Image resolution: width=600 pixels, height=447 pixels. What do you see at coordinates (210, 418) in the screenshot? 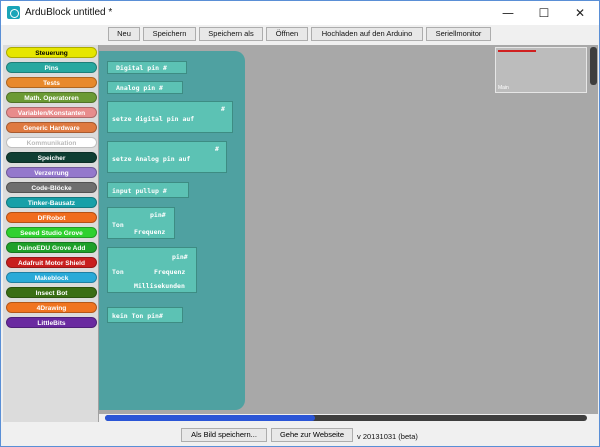
I see `horizontal-scrollbar-thumb` at bounding box center [210, 418].